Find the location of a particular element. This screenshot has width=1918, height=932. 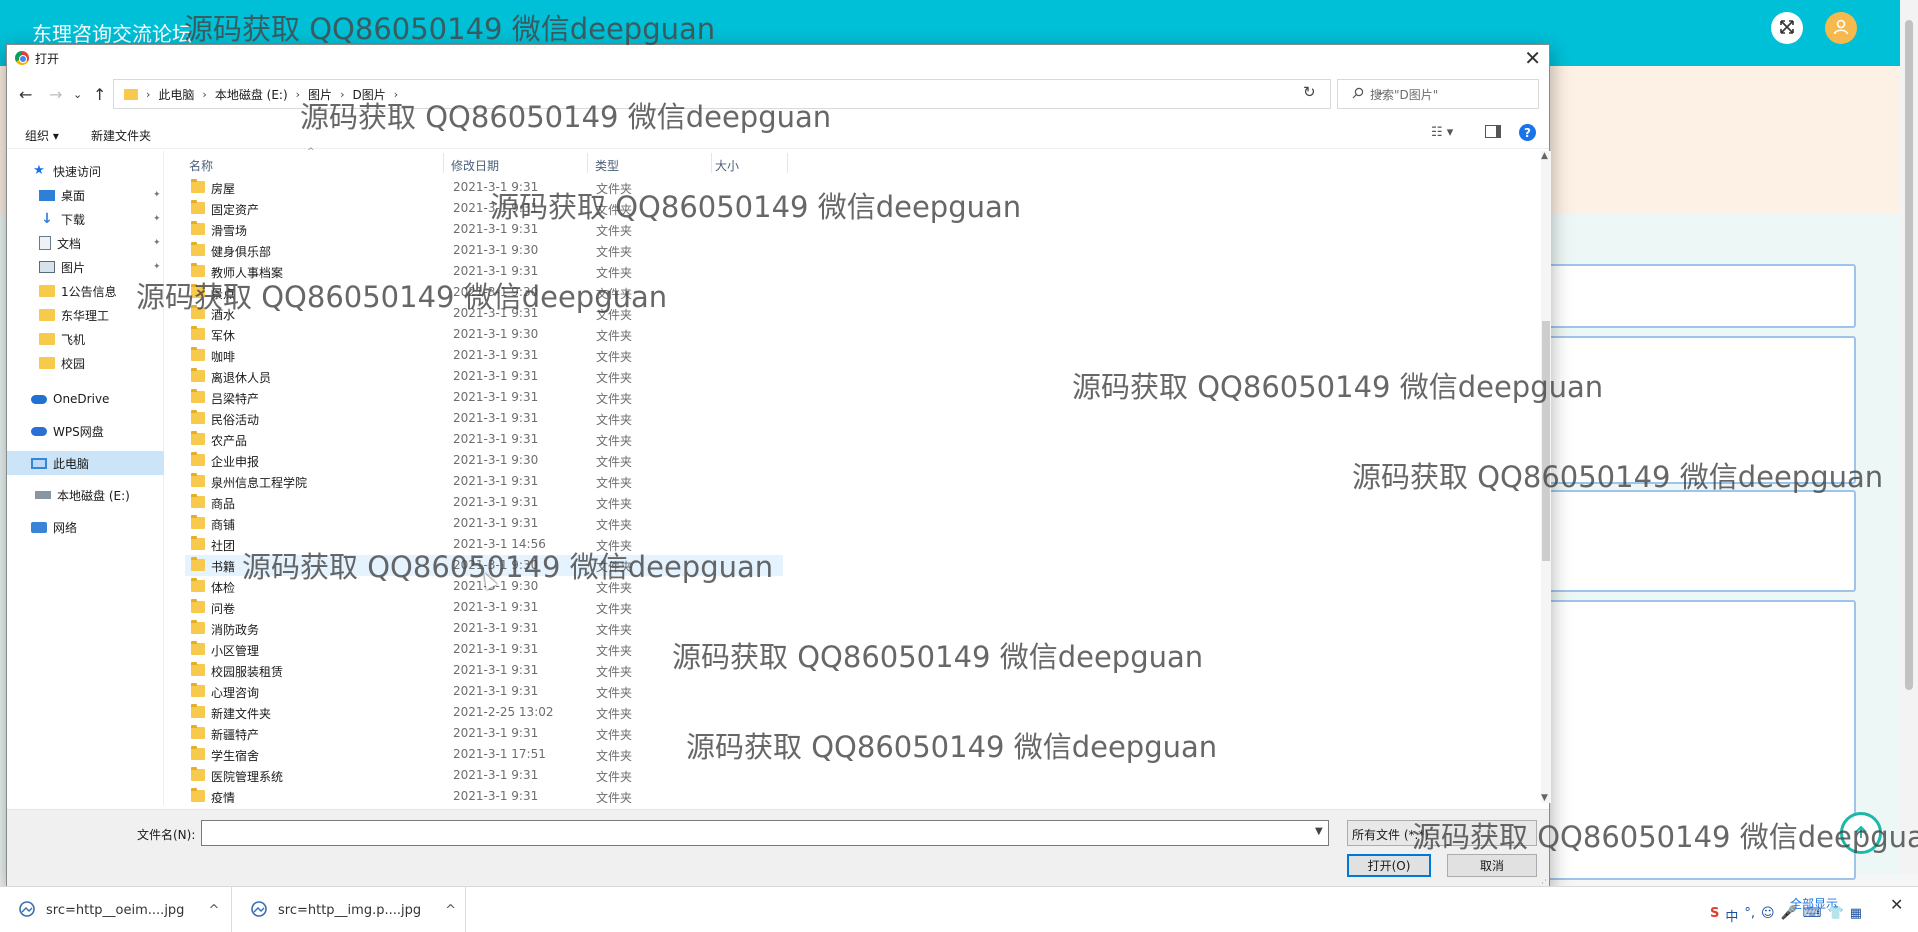

file-row: 农产品 2021-3-1 9:31 文件夹 is located at coordinates (485, 439).